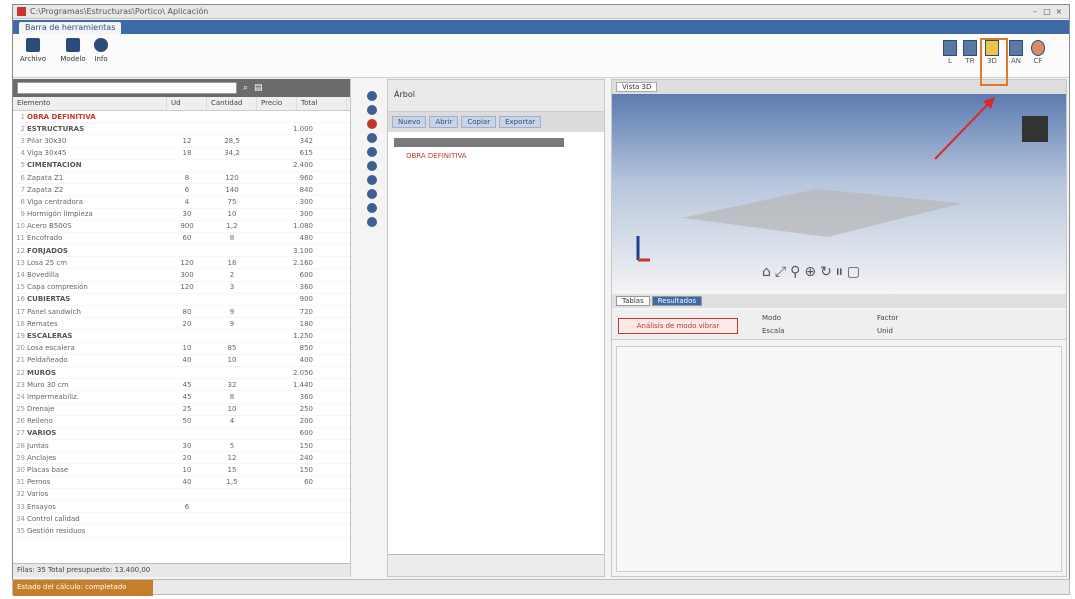 The height and width of the screenshot is (599, 1075). I want to click on search-input, so click(127, 88).